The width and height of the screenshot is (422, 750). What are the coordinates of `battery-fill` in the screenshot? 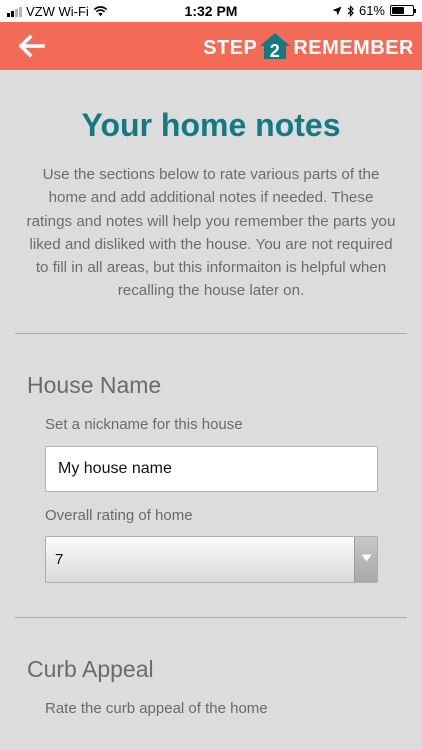 It's located at (398, 10).